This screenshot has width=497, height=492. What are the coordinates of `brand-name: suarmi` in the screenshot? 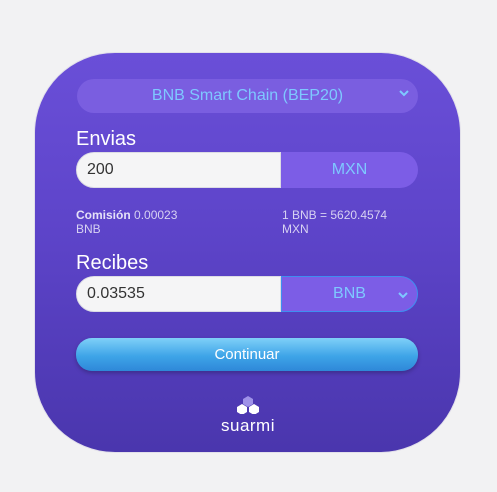 It's located at (247, 425).